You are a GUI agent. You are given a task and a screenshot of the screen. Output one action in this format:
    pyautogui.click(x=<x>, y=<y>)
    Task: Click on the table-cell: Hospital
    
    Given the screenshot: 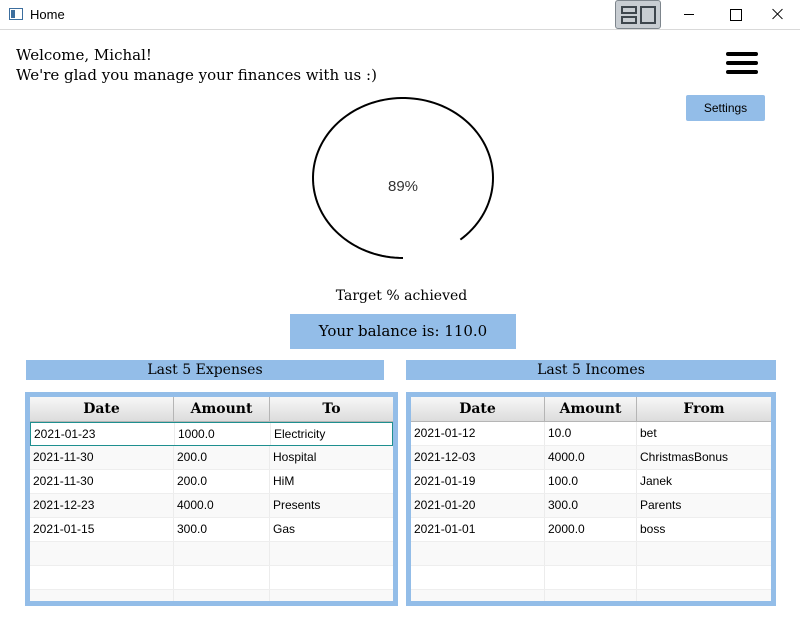 What is the action you would take?
    pyautogui.click(x=295, y=457)
    